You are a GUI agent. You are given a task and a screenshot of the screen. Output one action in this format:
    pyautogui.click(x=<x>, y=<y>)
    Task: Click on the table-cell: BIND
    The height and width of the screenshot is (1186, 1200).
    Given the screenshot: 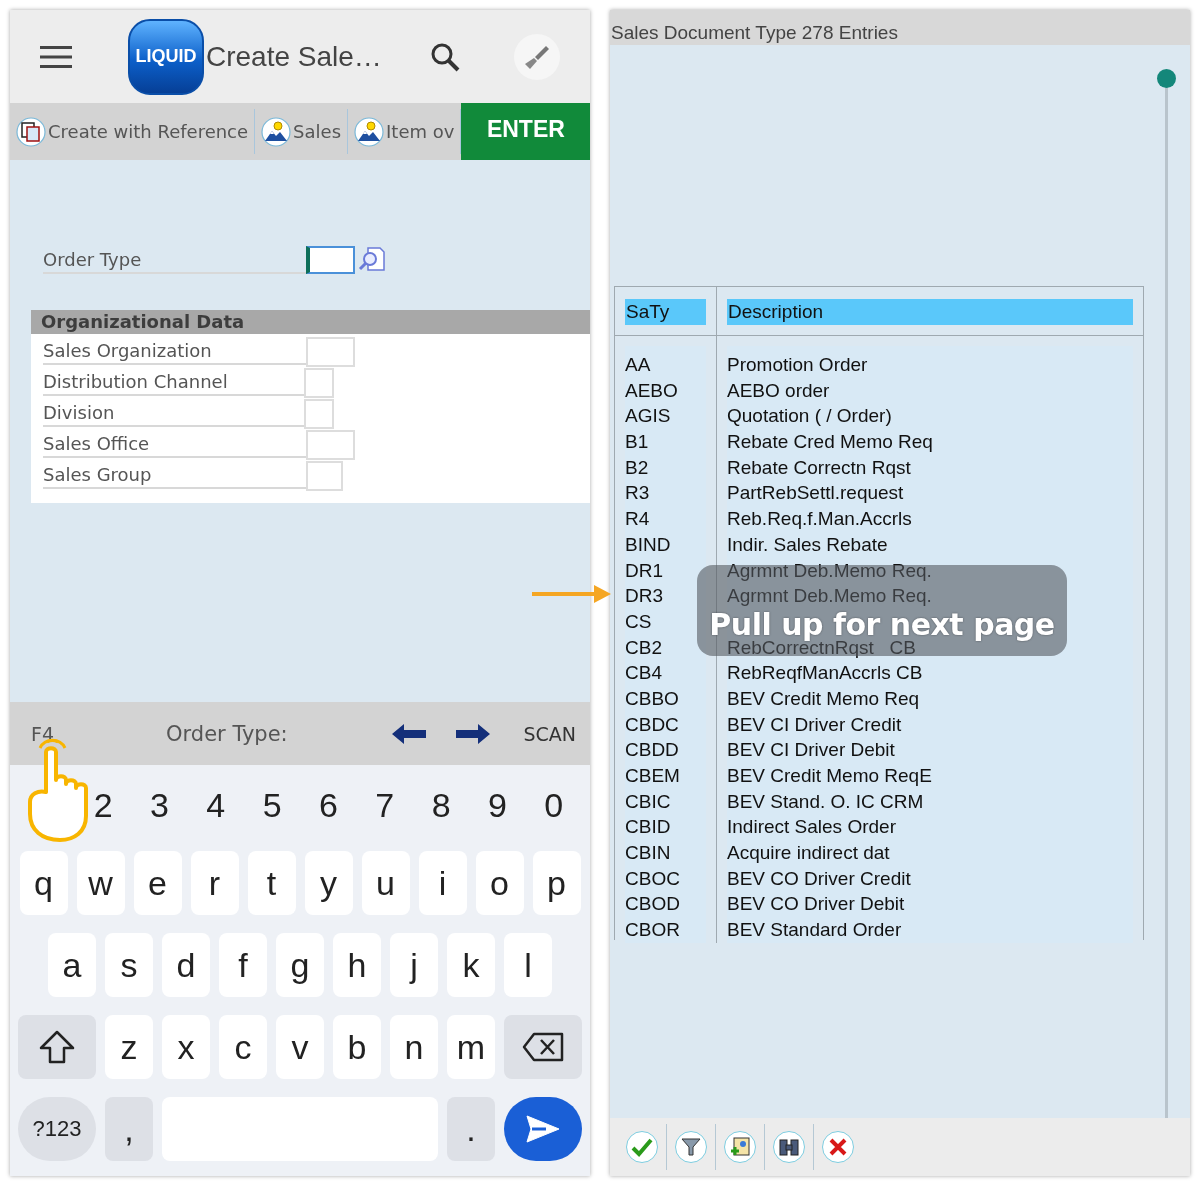 What is the action you would take?
    pyautogui.click(x=665, y=544)
    